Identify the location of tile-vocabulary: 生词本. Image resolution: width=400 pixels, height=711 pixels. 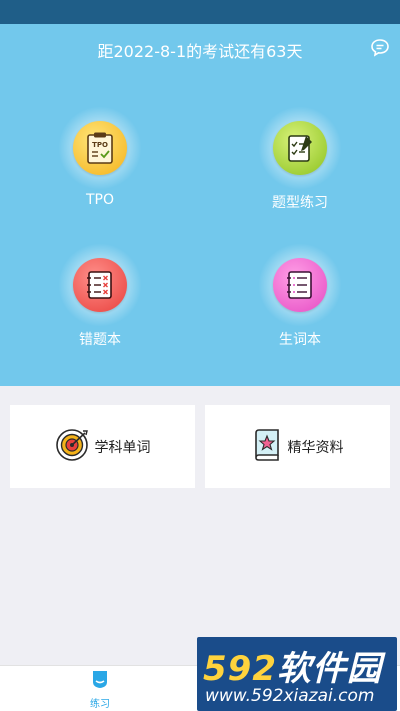
(300, 296).